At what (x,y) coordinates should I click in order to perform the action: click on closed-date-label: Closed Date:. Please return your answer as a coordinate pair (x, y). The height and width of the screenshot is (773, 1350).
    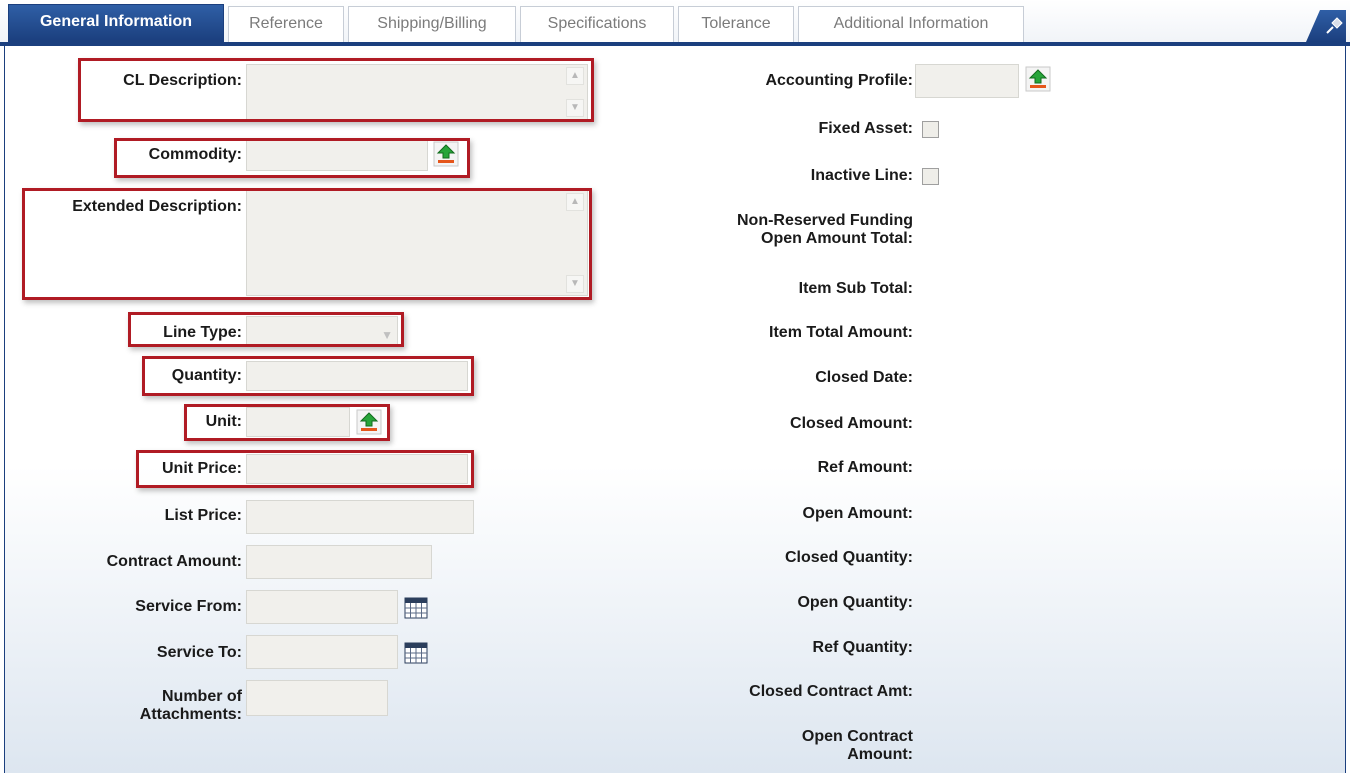
    Looking at the image, I should click on (864, 377).